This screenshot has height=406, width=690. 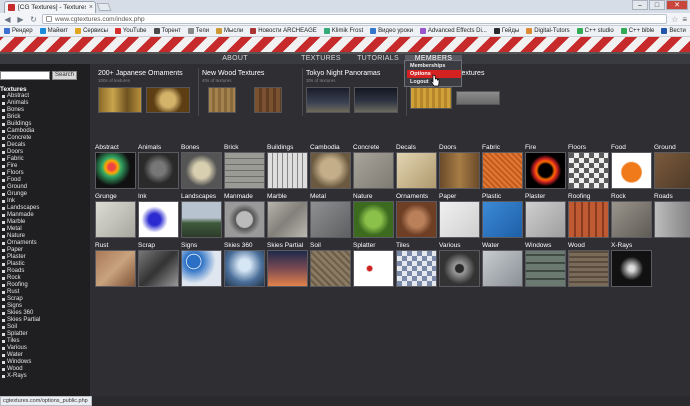 What do you see at coordinates (201, 197) in the screenshot?
I see `category-label: Landscapes` at bounding box center [201, 197].